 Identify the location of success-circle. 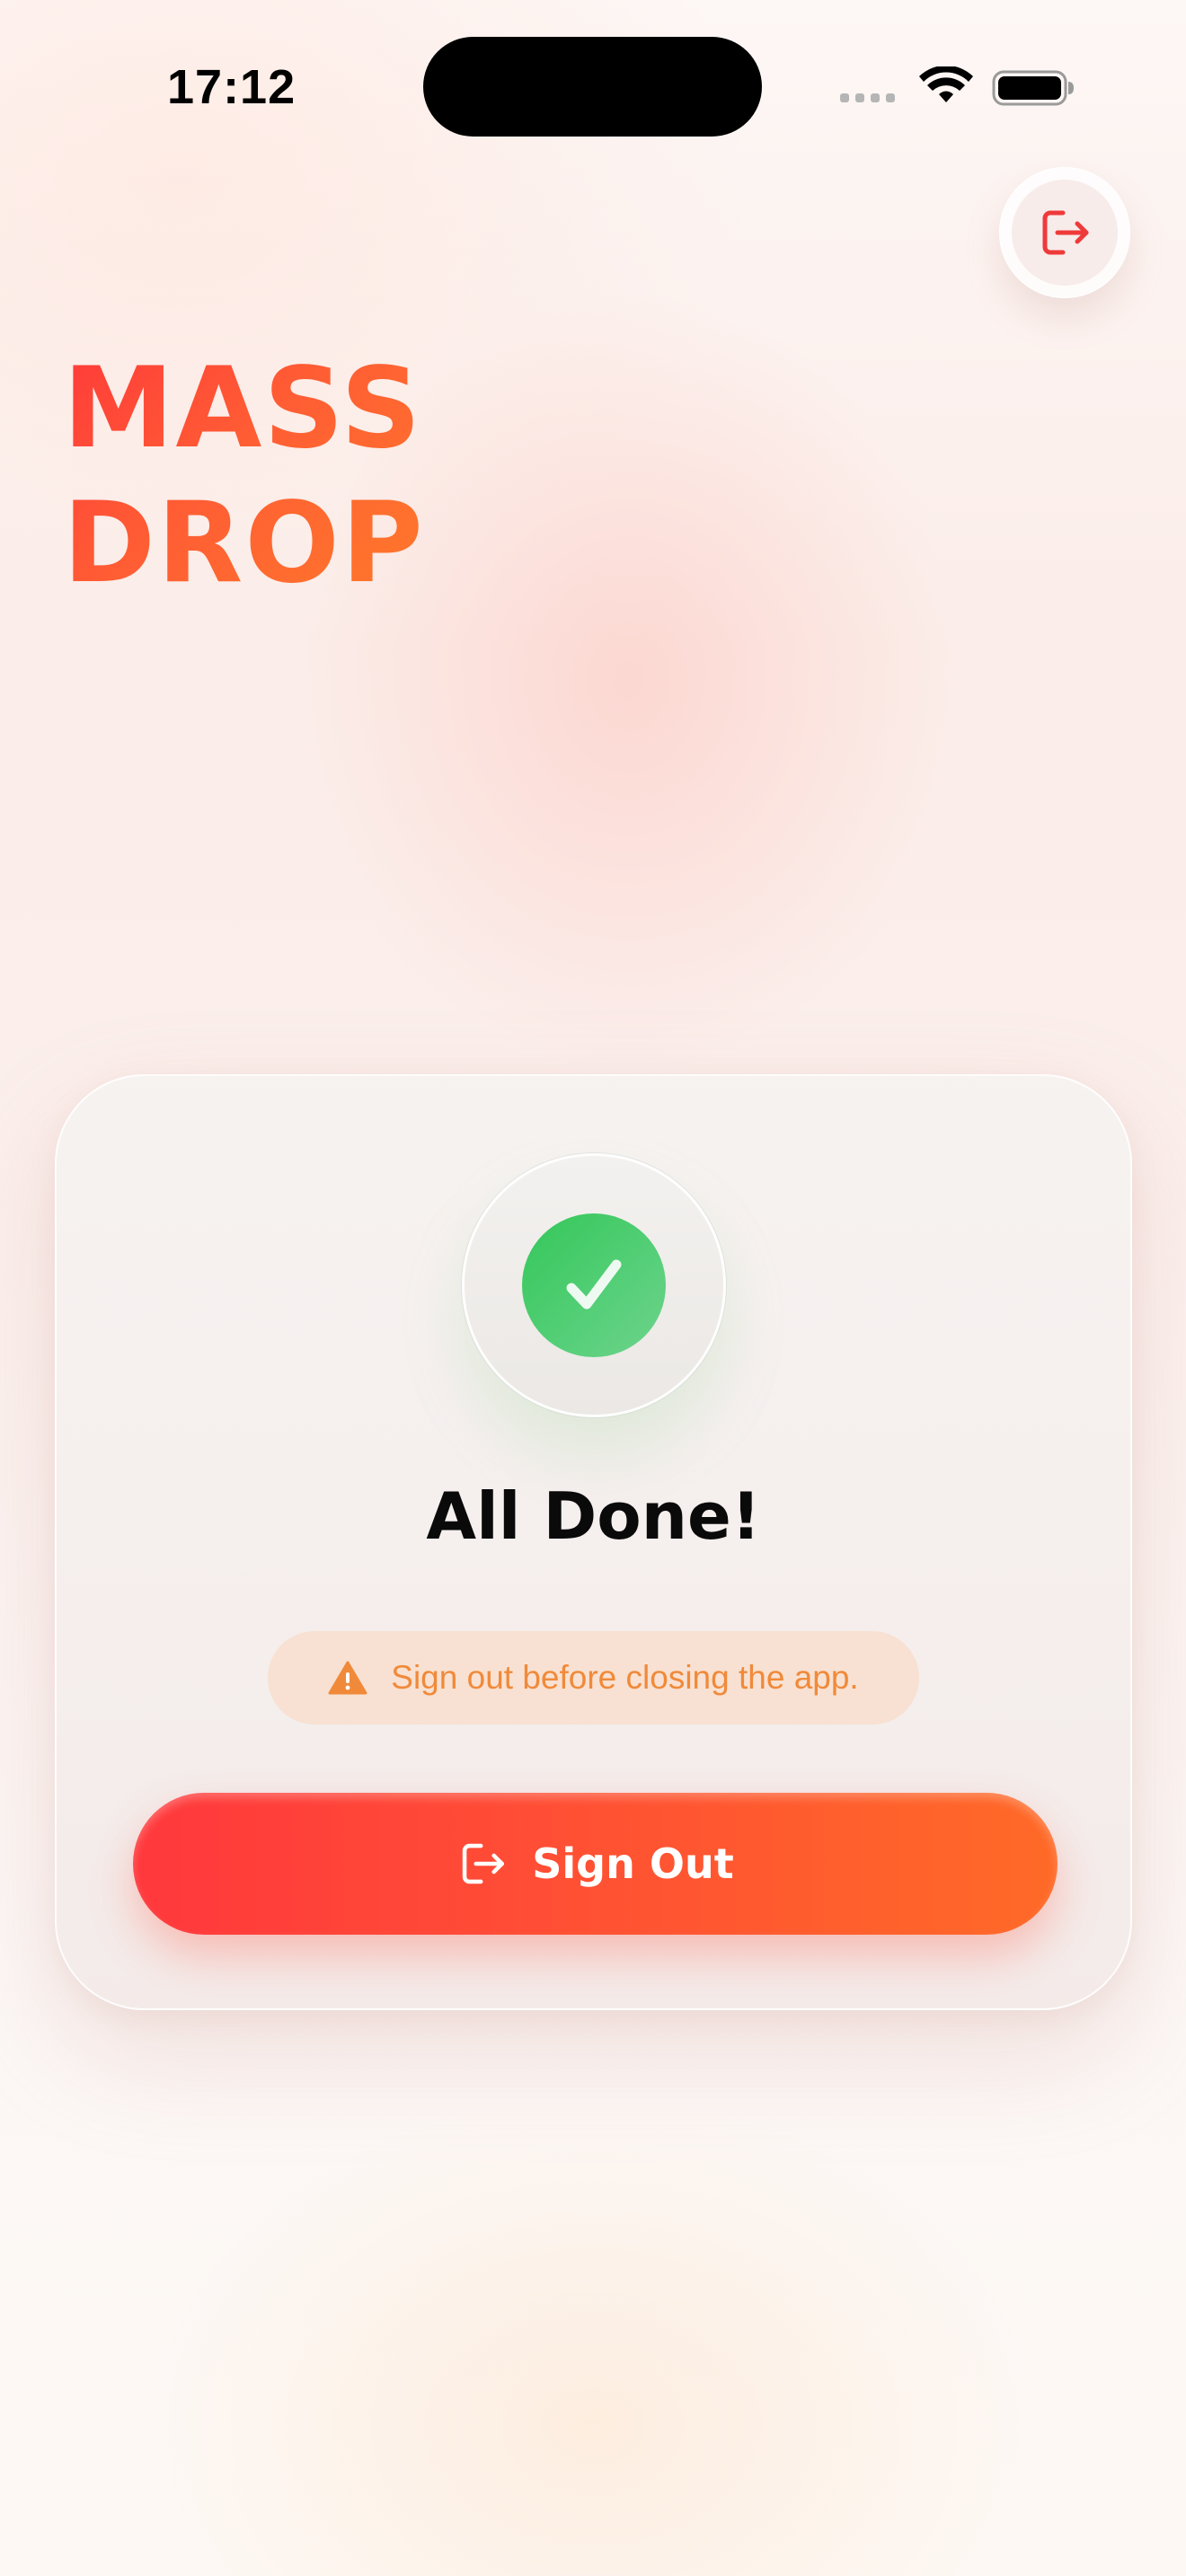
(594, 1285).